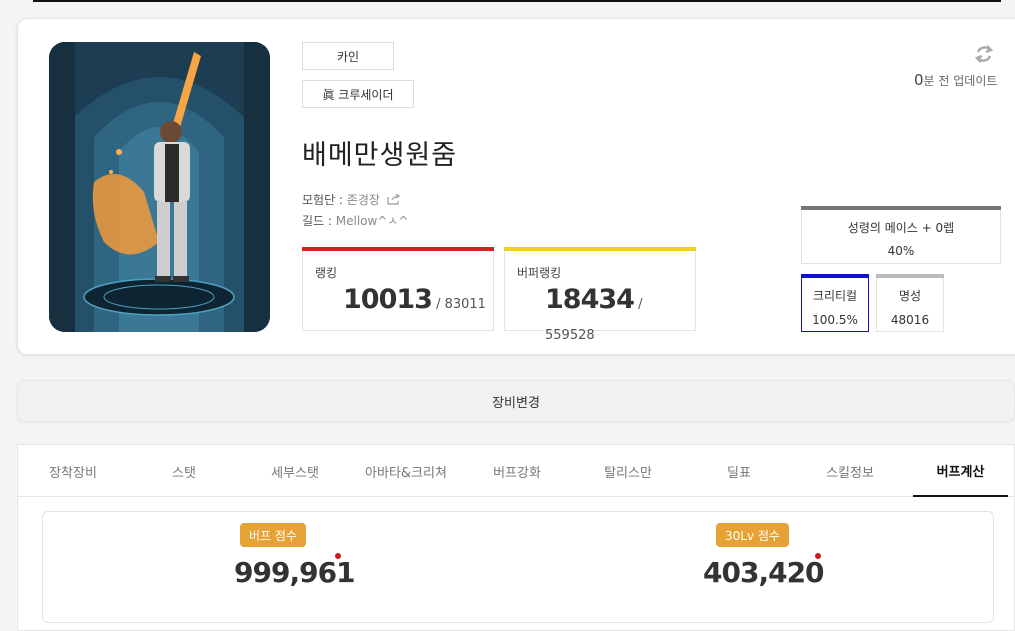 This screenshot has width=1015, height=631. I want to click on ranking-box: 랭킹 10013 / 83011, so click(398, 289).